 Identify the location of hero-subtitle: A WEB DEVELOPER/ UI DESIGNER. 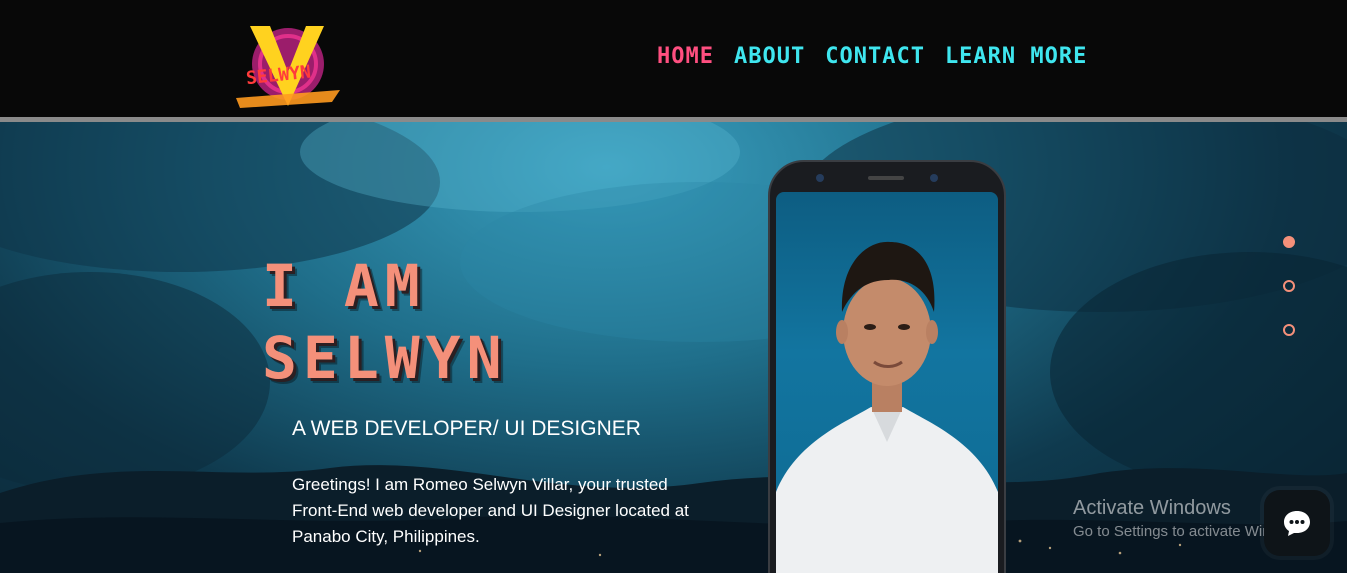
(466, 428).